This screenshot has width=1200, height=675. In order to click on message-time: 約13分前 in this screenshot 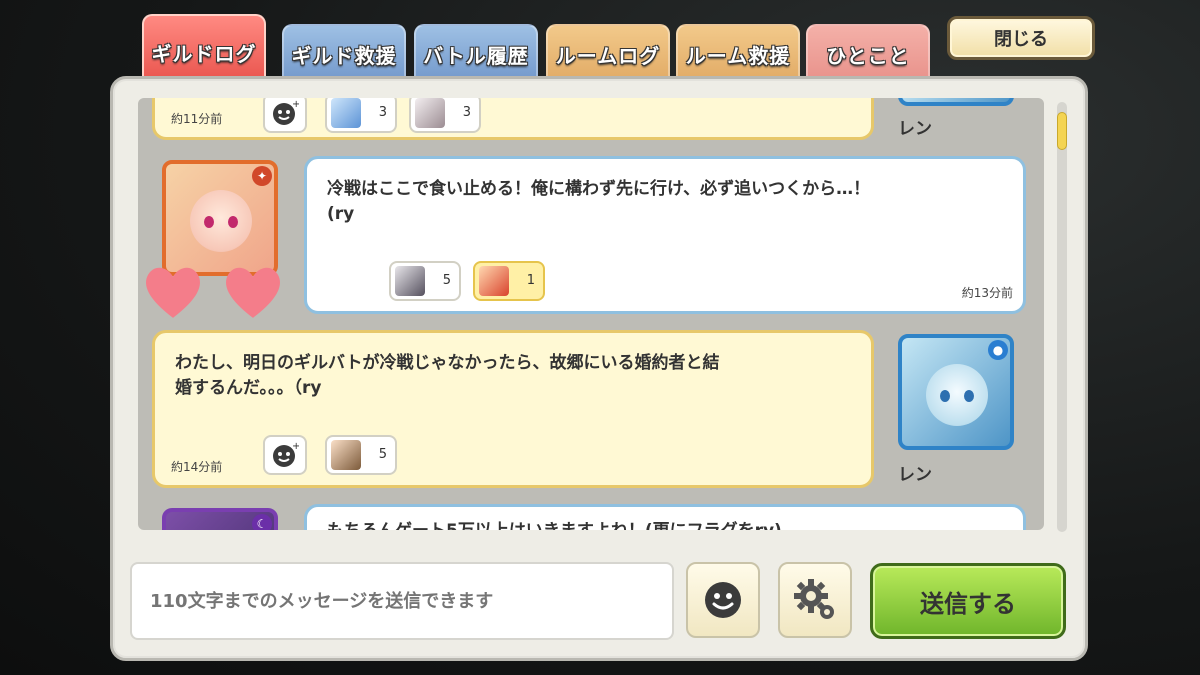, I will do `click(987, 293)`.